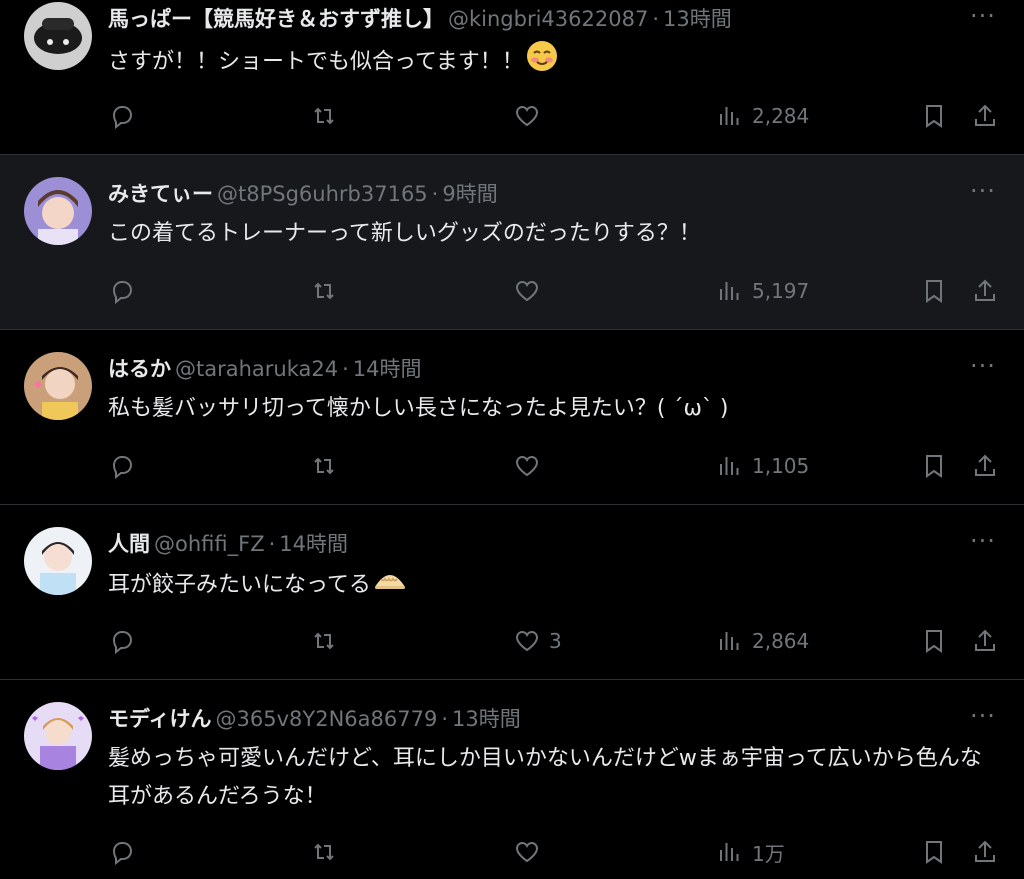  I want to click on views-button: 2,284, so click(762, 116).